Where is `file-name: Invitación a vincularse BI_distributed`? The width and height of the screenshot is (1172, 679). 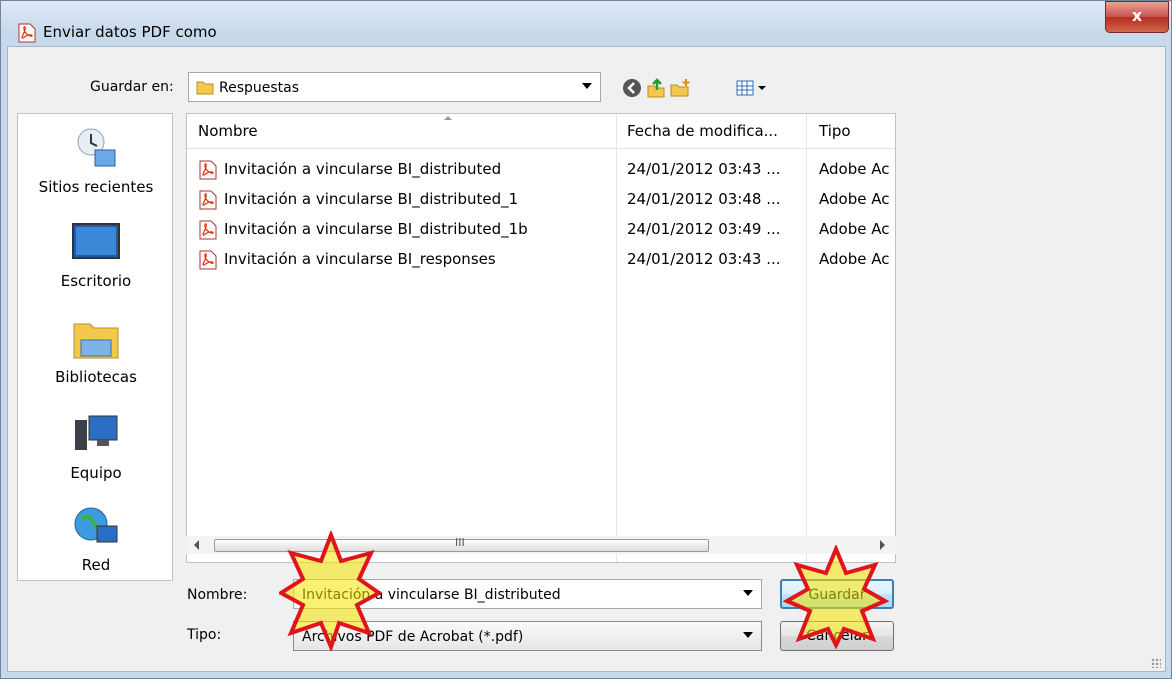
file-name: Invitación a vincularse BI_distributed is located at coordinates (363, 169).